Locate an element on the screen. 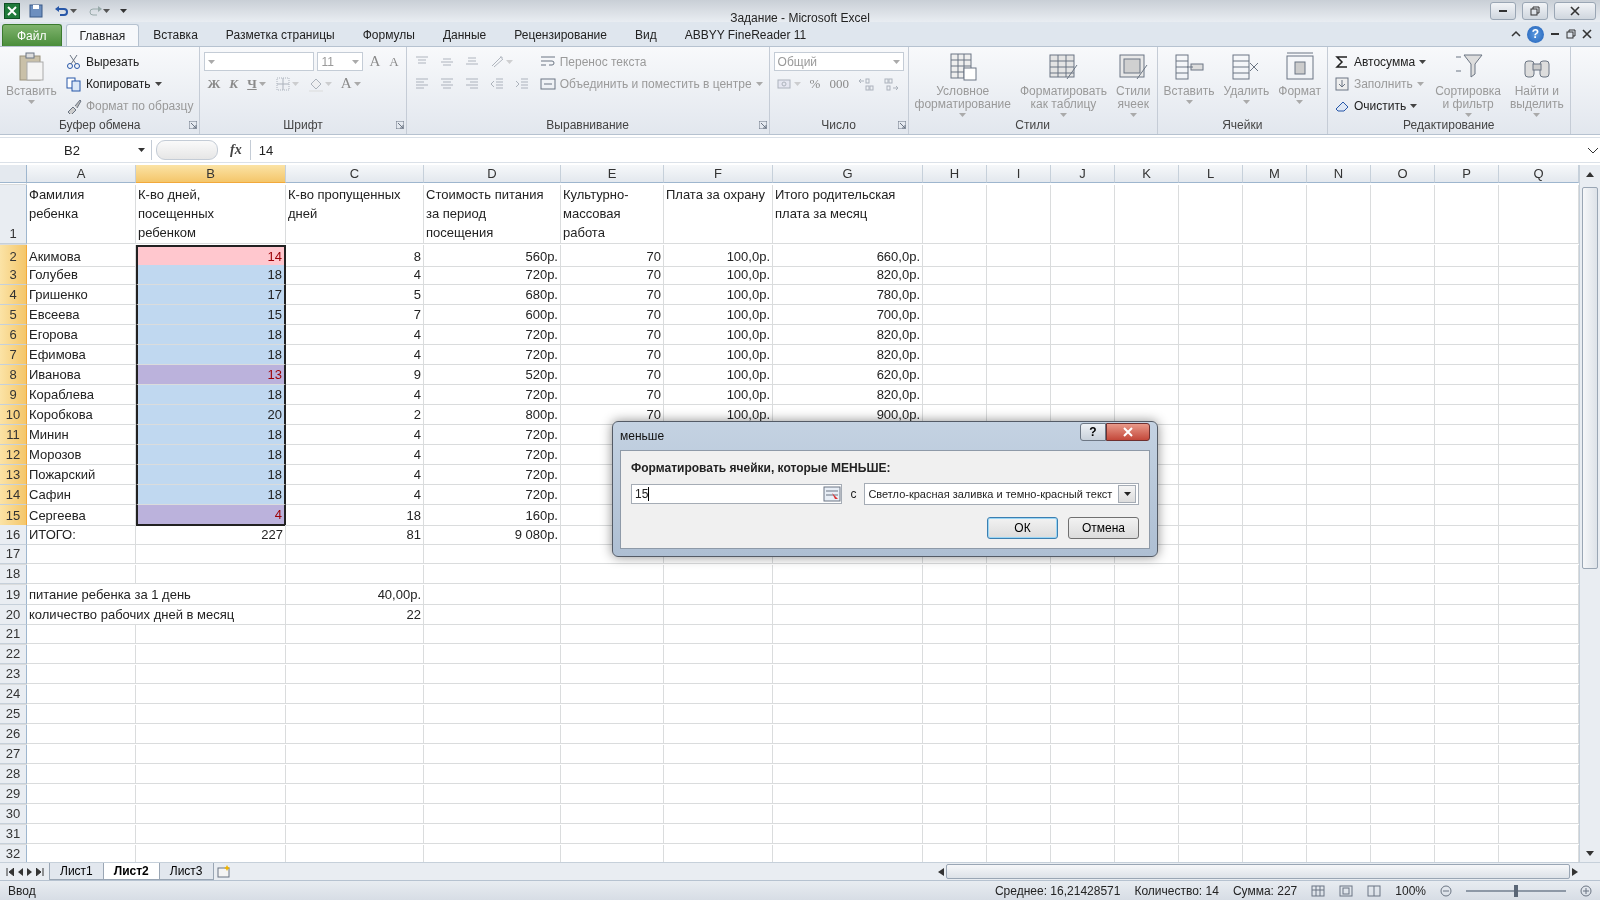 Image resolution: width=1600 pixels, height=900 pixels. sheet-tab: Лист2 is located at coordinates (131, 871).